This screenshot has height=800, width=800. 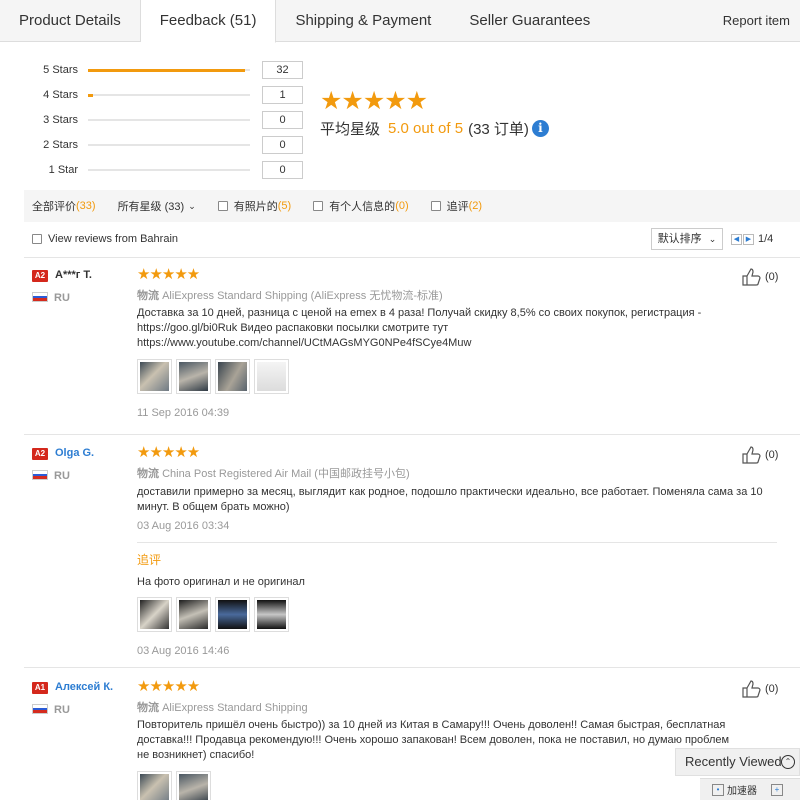 I want to click on dist-row-3: 3 Stars 0, so click(x=155, y=120).